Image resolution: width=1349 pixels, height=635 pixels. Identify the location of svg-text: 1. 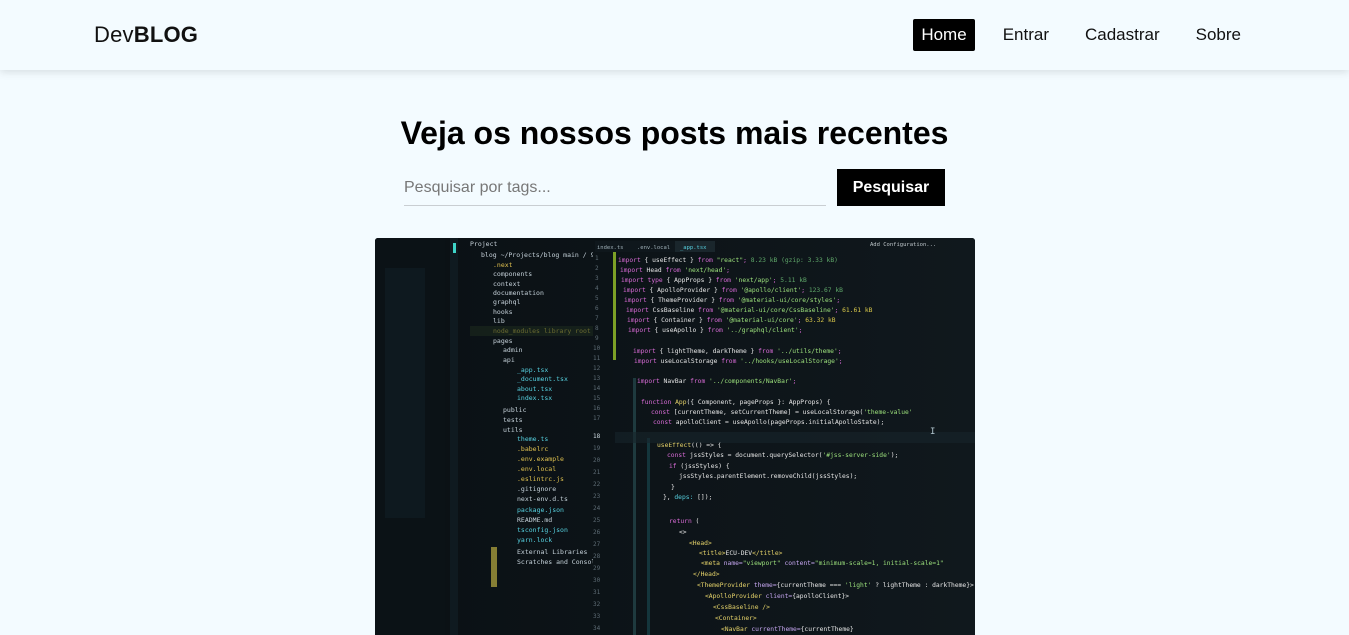
(597, 258).